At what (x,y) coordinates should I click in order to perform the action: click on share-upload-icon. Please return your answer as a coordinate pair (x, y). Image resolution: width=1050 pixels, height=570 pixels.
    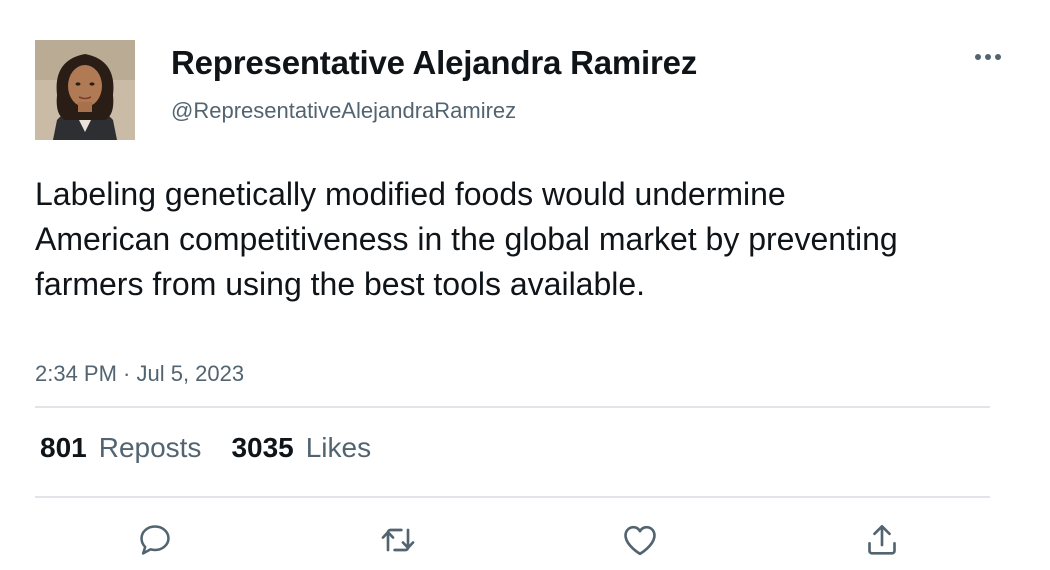
    Looking at the image, I should click on (882, 540).